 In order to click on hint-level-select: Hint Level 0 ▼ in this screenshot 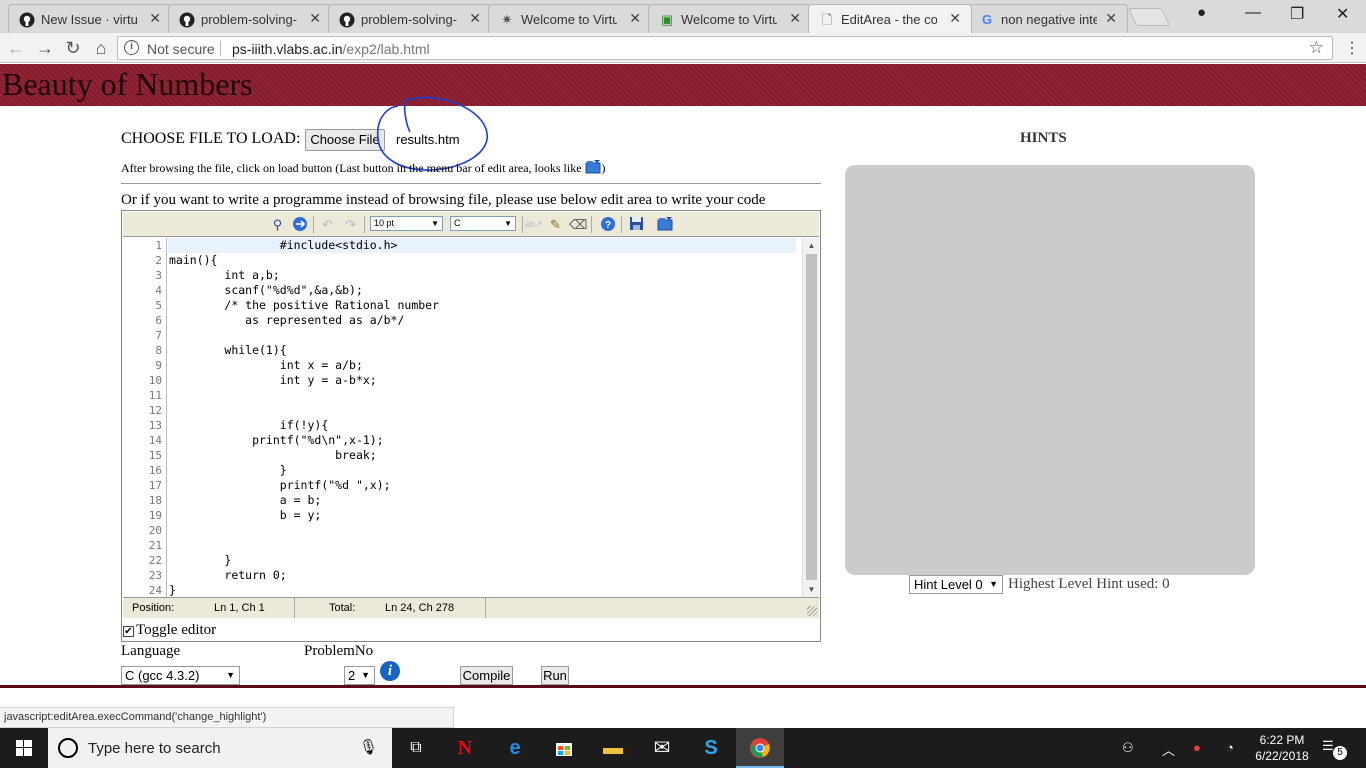, I will do `click(956, 584)`.